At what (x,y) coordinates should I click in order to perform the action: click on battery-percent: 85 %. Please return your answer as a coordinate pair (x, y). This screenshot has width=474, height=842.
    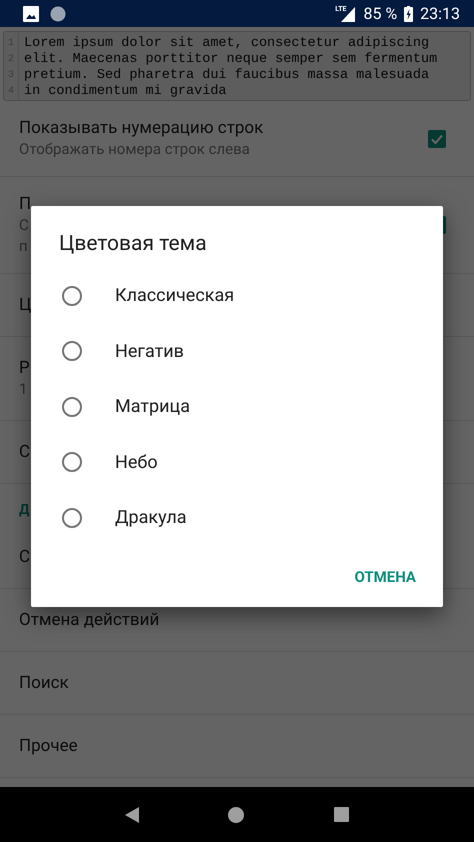
    Looking at the image, I should click on (380, 13).